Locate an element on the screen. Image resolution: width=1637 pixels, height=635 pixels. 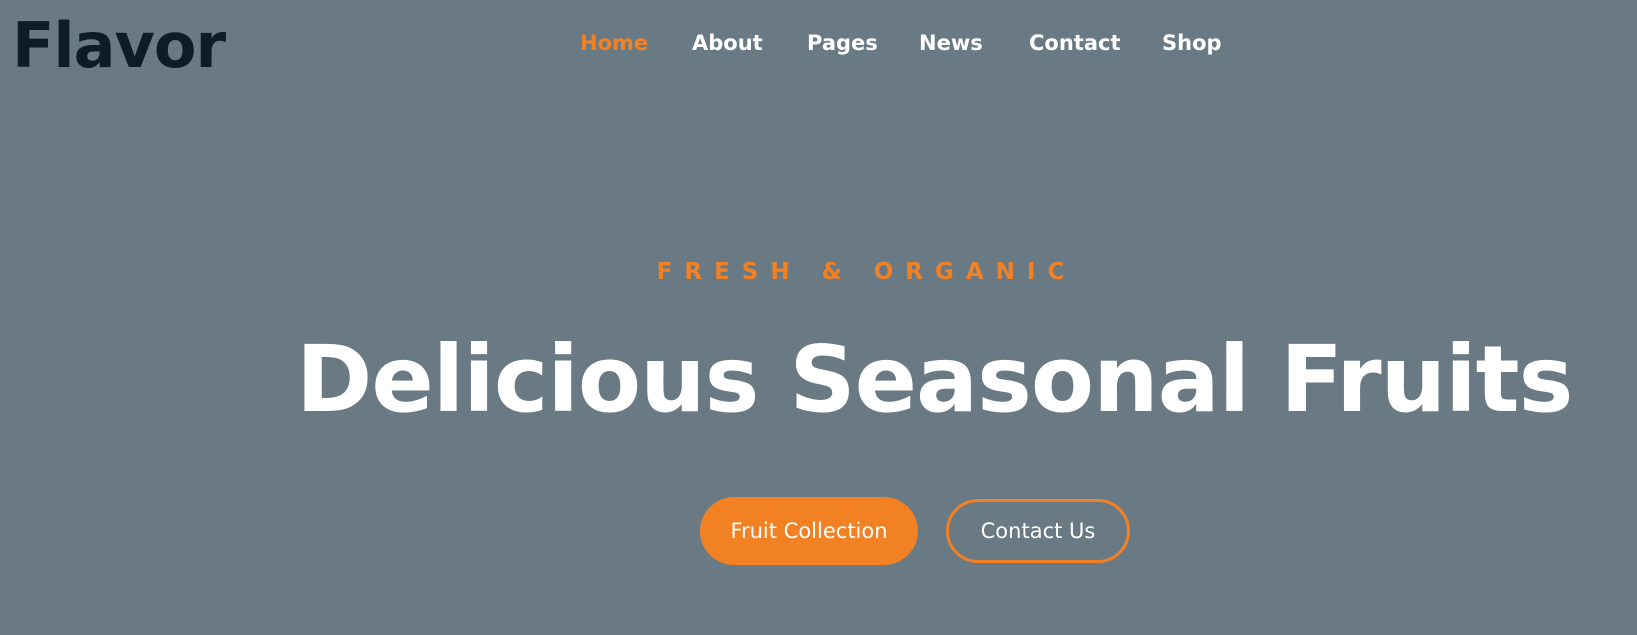
nav-news-link: News is located at coordinates (951, 43).